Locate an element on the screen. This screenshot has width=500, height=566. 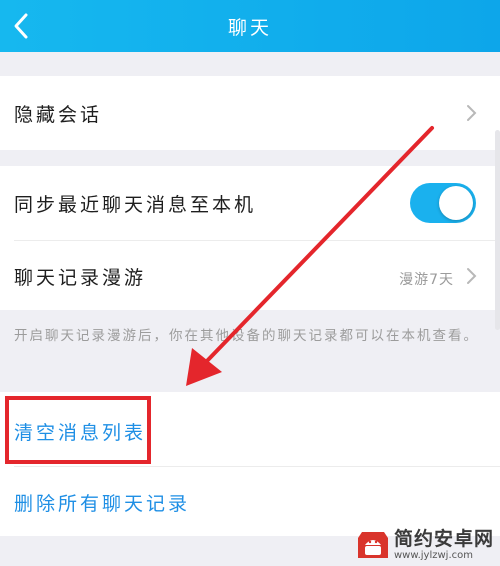
watermark-name: 简约安卓网 is located at coordinates (443, 539).